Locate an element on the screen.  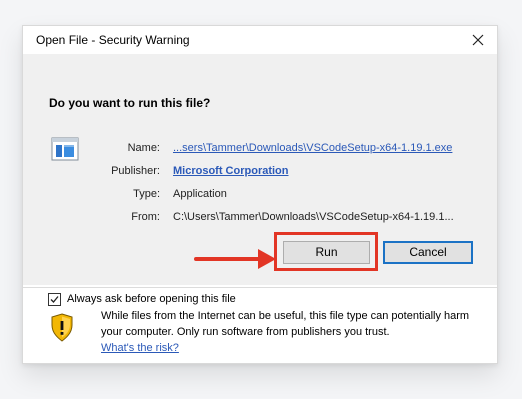
red-arrow-icon is located at coordinates (235, 259).